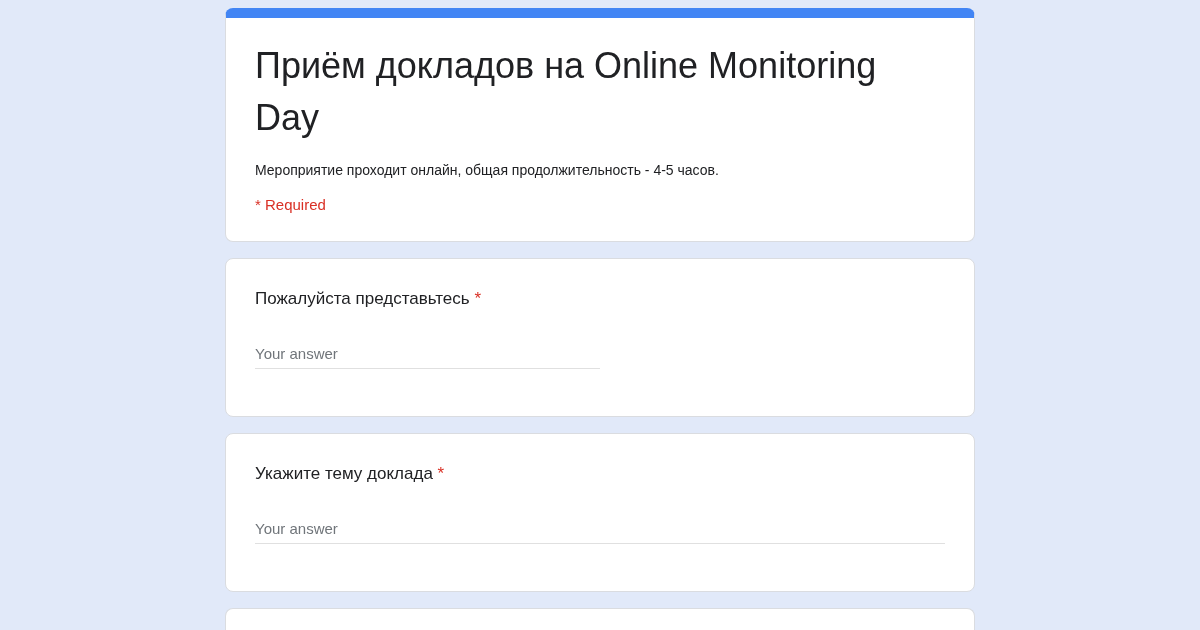  What do you see at coordinates (369, 299) in the screenshot?
I see `question-label: Пожалуйста представьтесь *` at bounding box center [369, 299].